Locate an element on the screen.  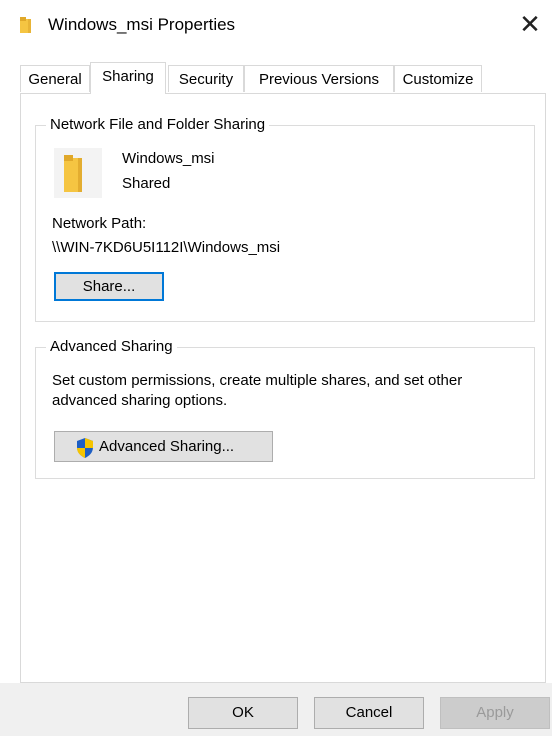
ok-button-label: OK is located at coordinates (243, 712).